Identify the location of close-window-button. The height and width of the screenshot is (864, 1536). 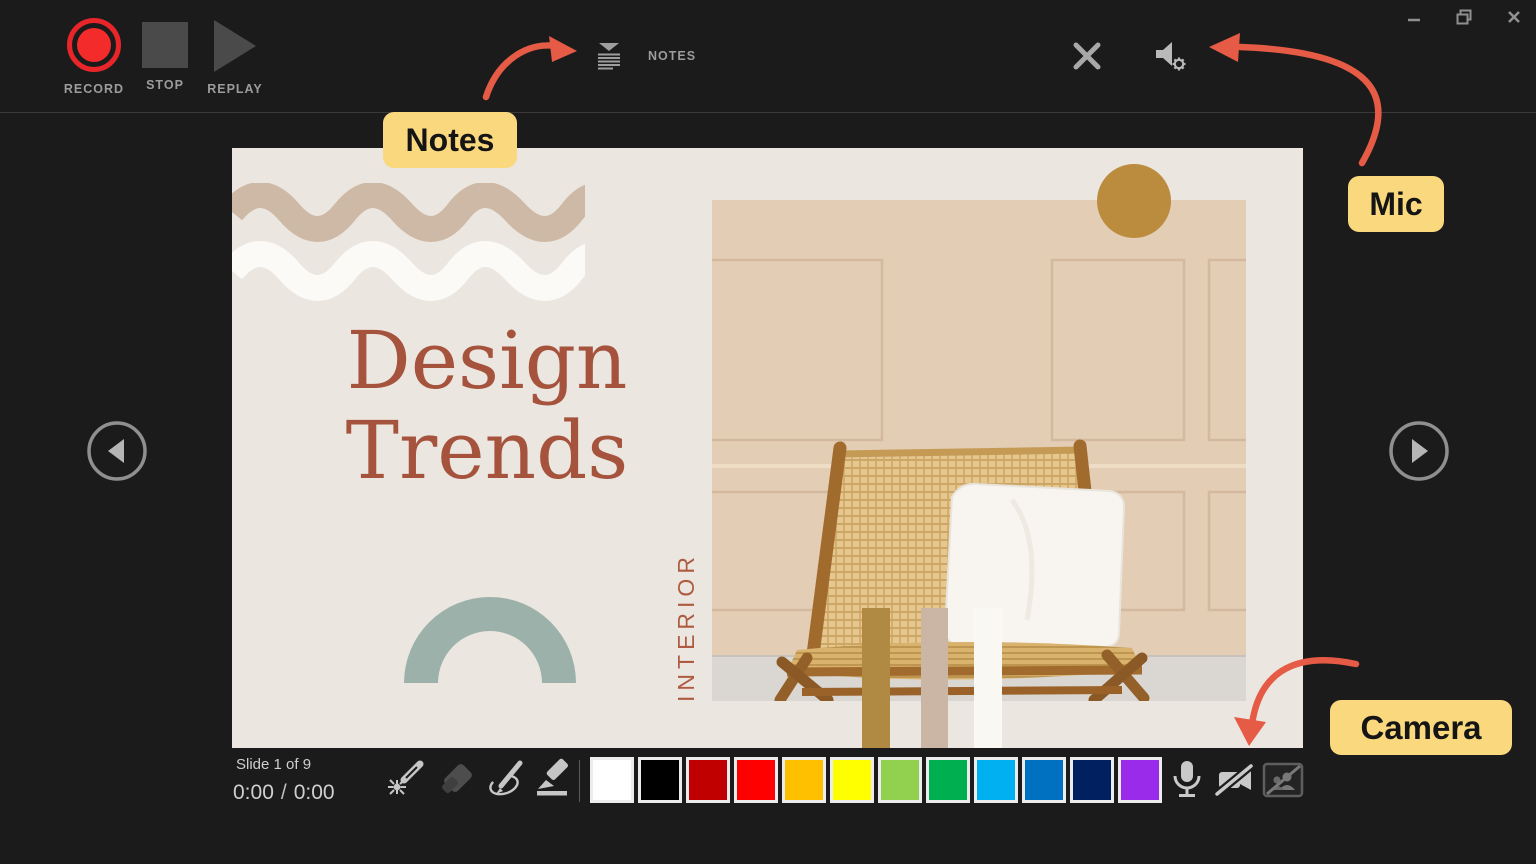
(1514, 17).